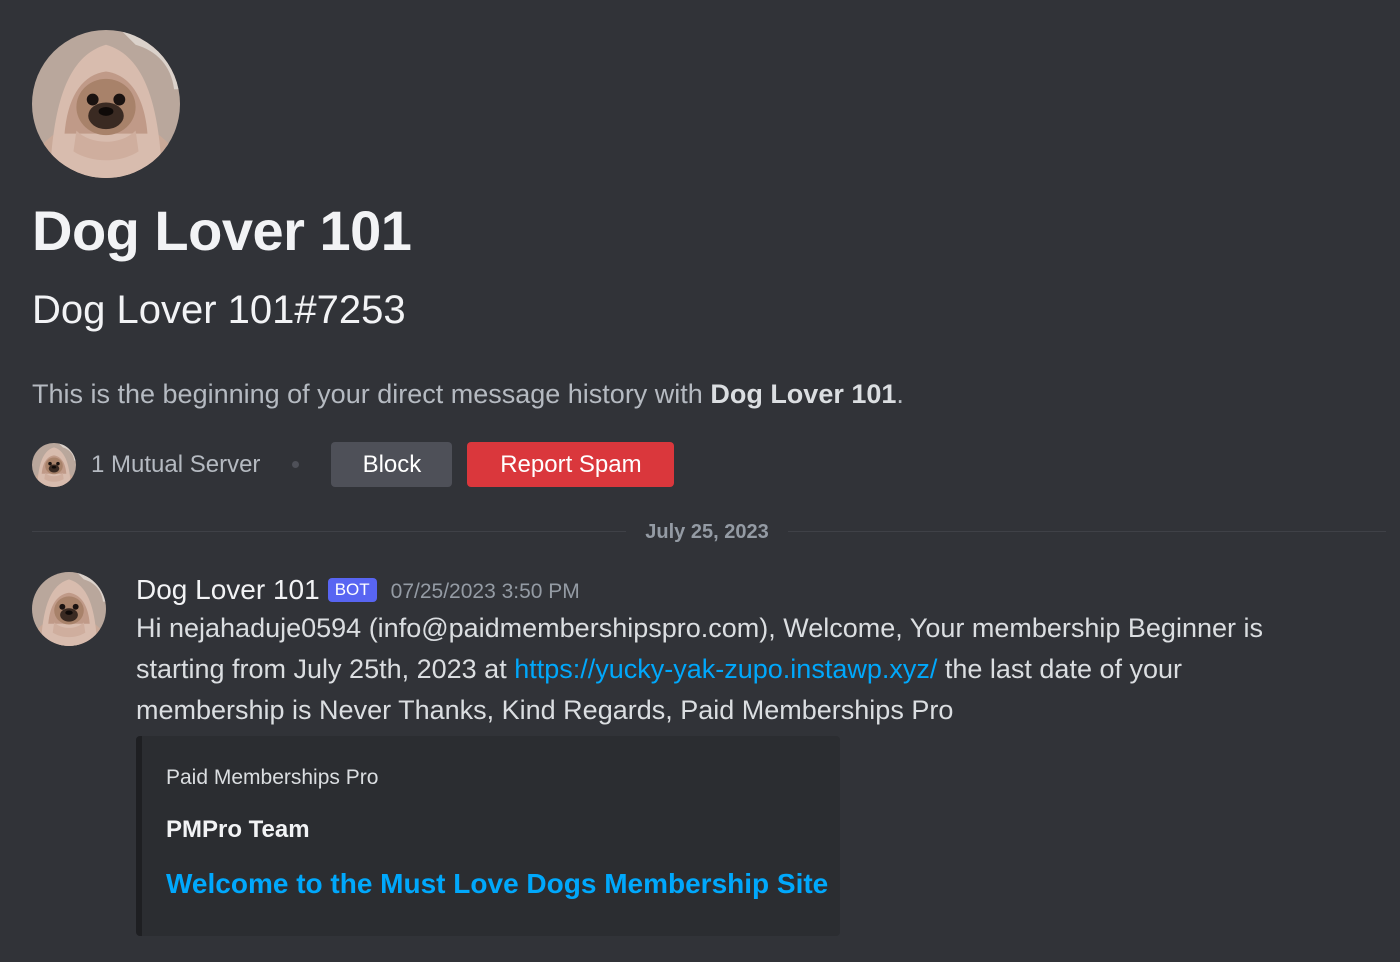  Describe the element at coordinates (296, 464) in the screenshot. I see `separator-dot` at that location.